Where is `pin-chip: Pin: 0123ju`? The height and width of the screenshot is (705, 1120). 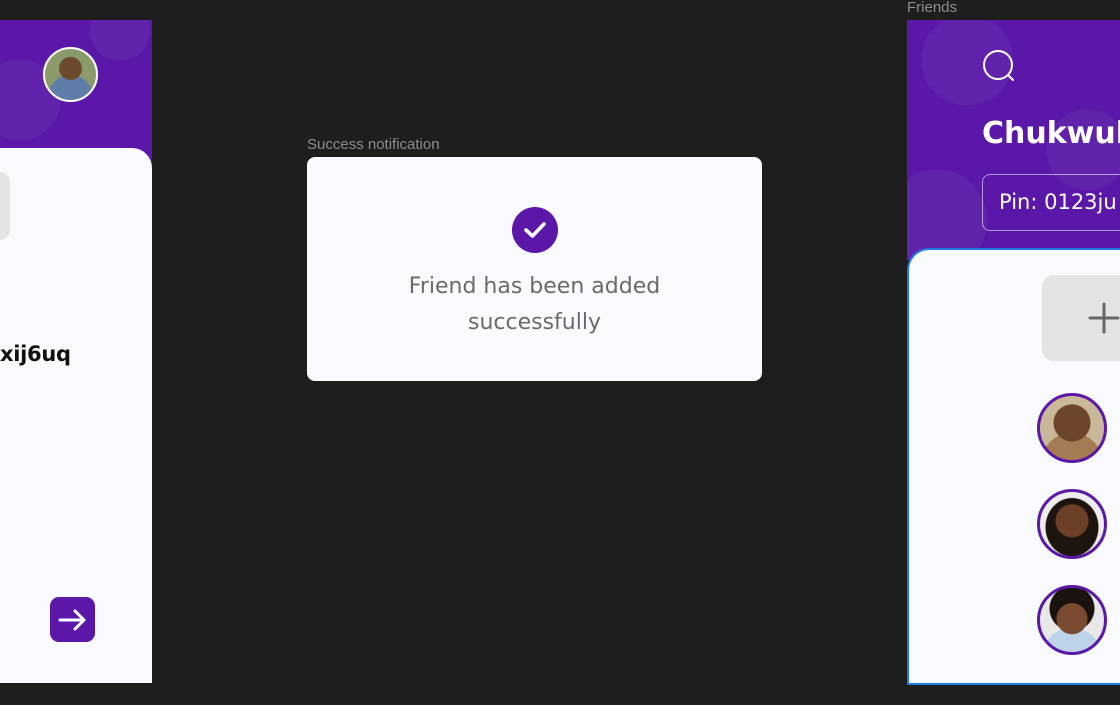
pin-chip: Pin: 0123ju is located at coordinates (1051, 202).